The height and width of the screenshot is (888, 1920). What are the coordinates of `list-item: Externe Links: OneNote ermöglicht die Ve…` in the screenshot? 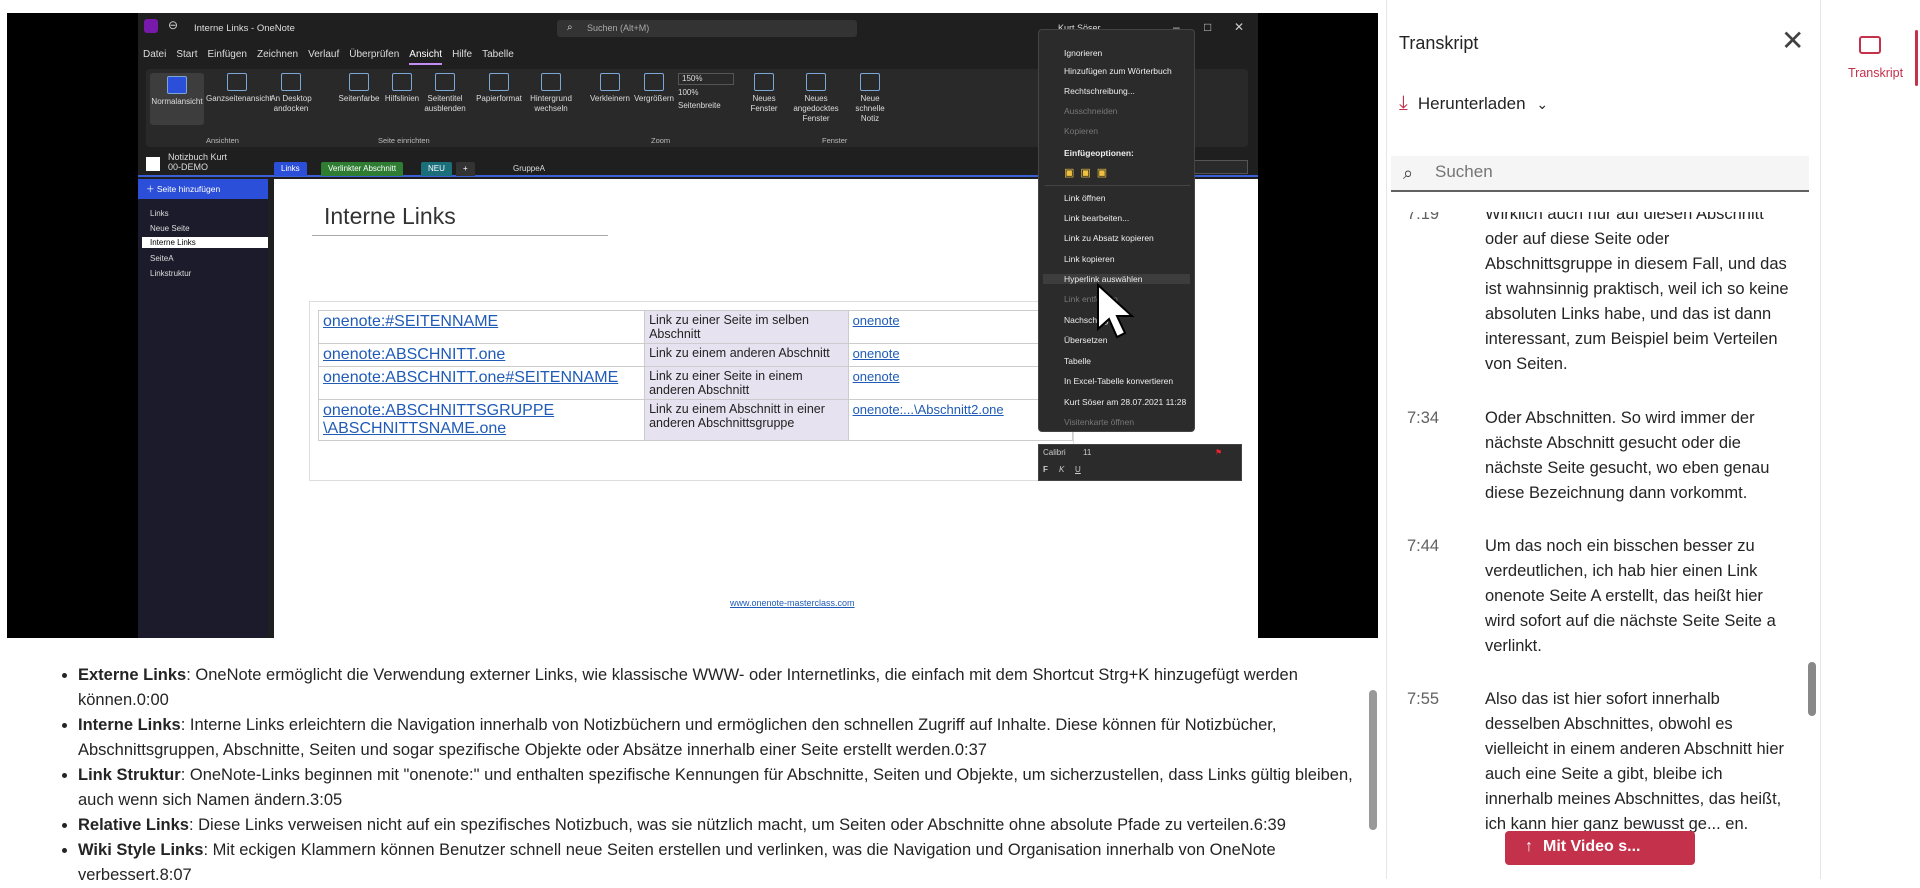 It's located at (719, 688).